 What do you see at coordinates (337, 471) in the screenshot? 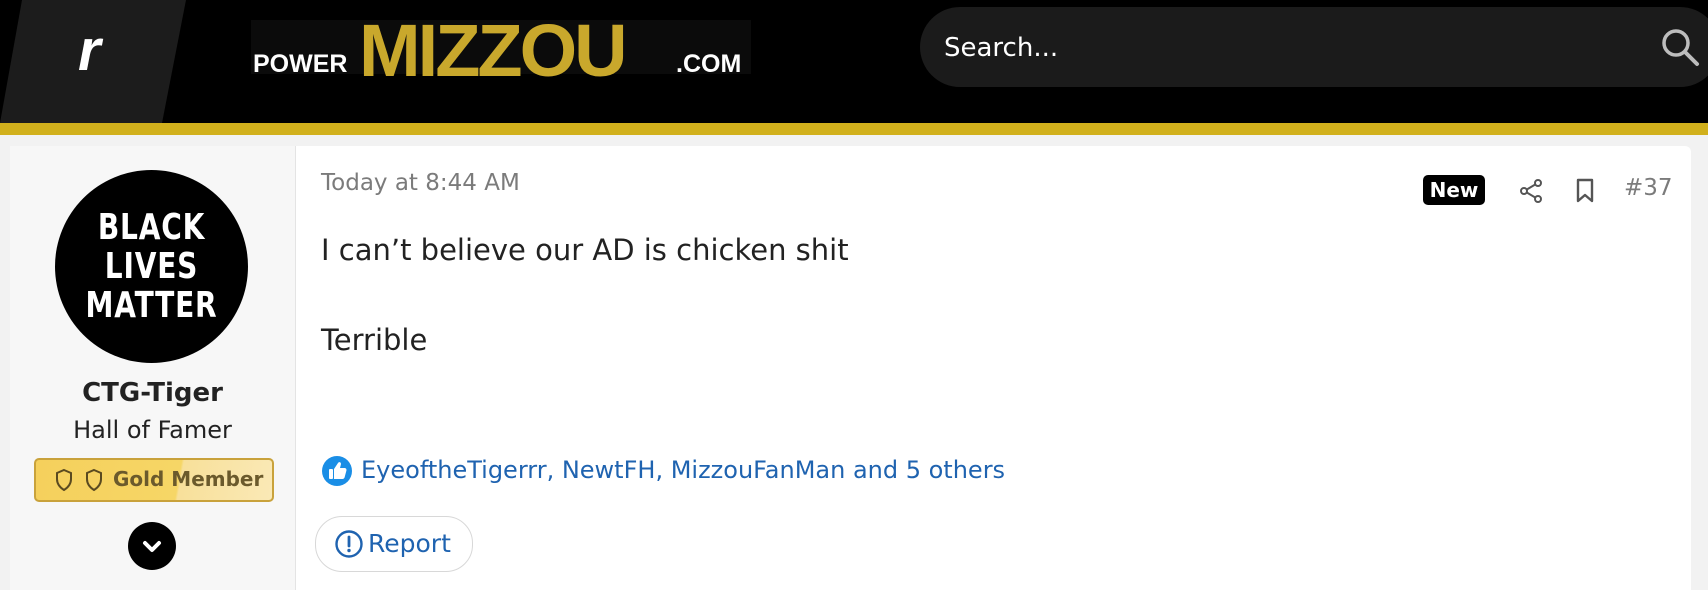
I see `like-icon` at bounding box center [337, 471].